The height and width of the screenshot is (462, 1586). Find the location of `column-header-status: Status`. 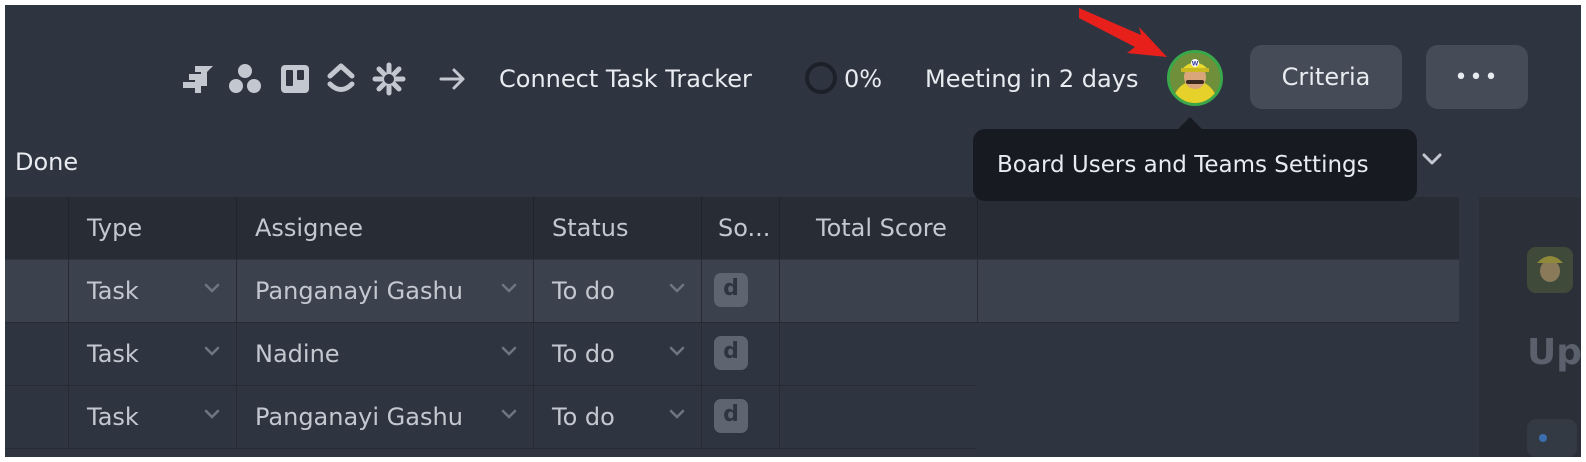

column-header-status: Status is located at coordinates (617, 228).